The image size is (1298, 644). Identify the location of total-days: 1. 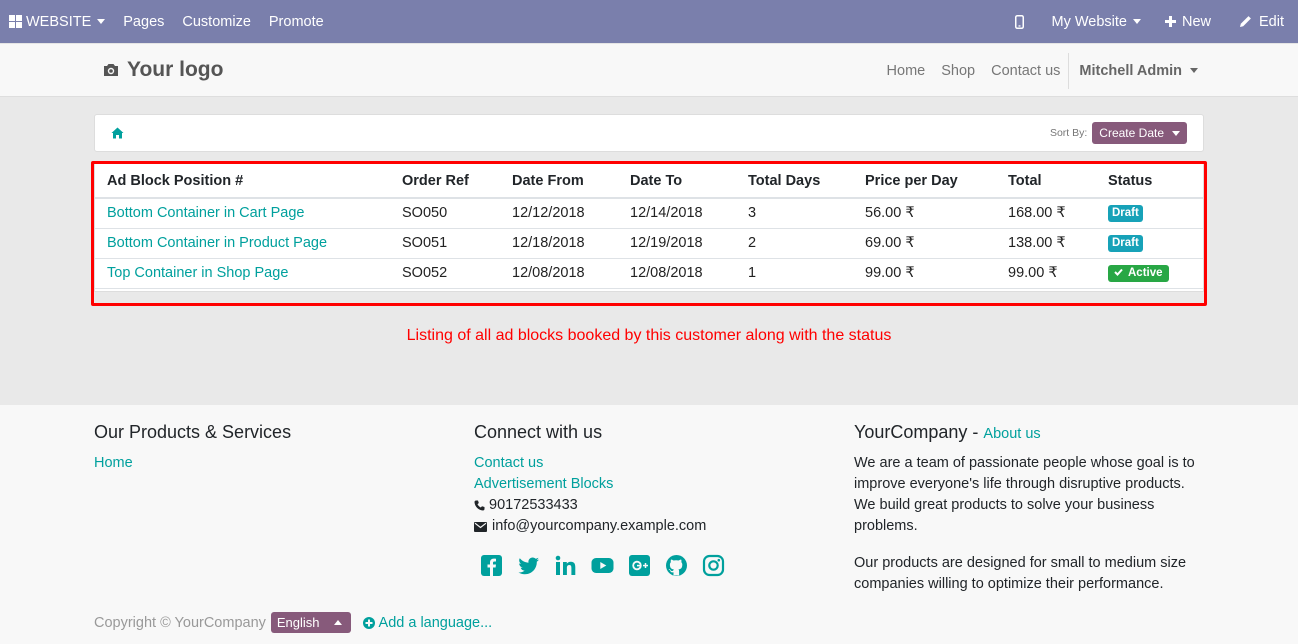
(794, 273).